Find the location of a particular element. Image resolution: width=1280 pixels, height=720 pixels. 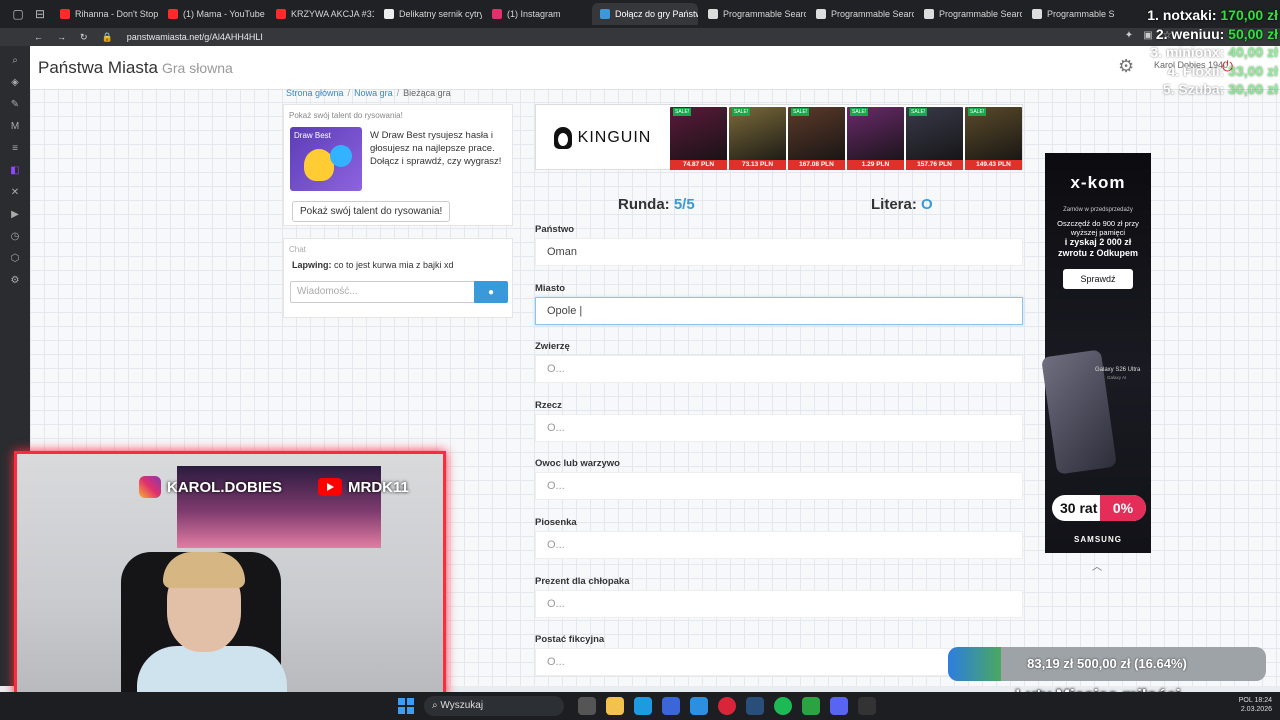

opera-icon is located at coordinates (727, 706).